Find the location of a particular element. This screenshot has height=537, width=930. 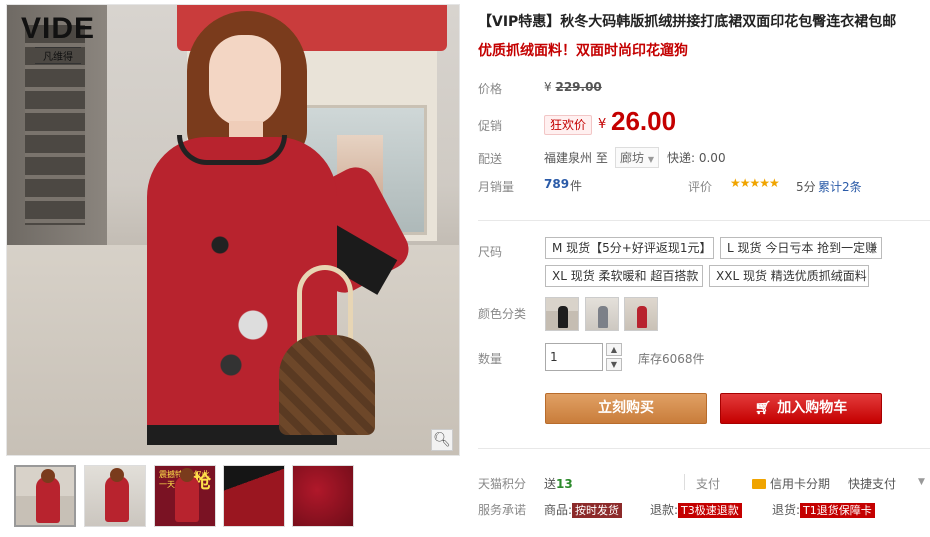

service-tag: T1退货保障卡 is located at coordinates (837, 510).